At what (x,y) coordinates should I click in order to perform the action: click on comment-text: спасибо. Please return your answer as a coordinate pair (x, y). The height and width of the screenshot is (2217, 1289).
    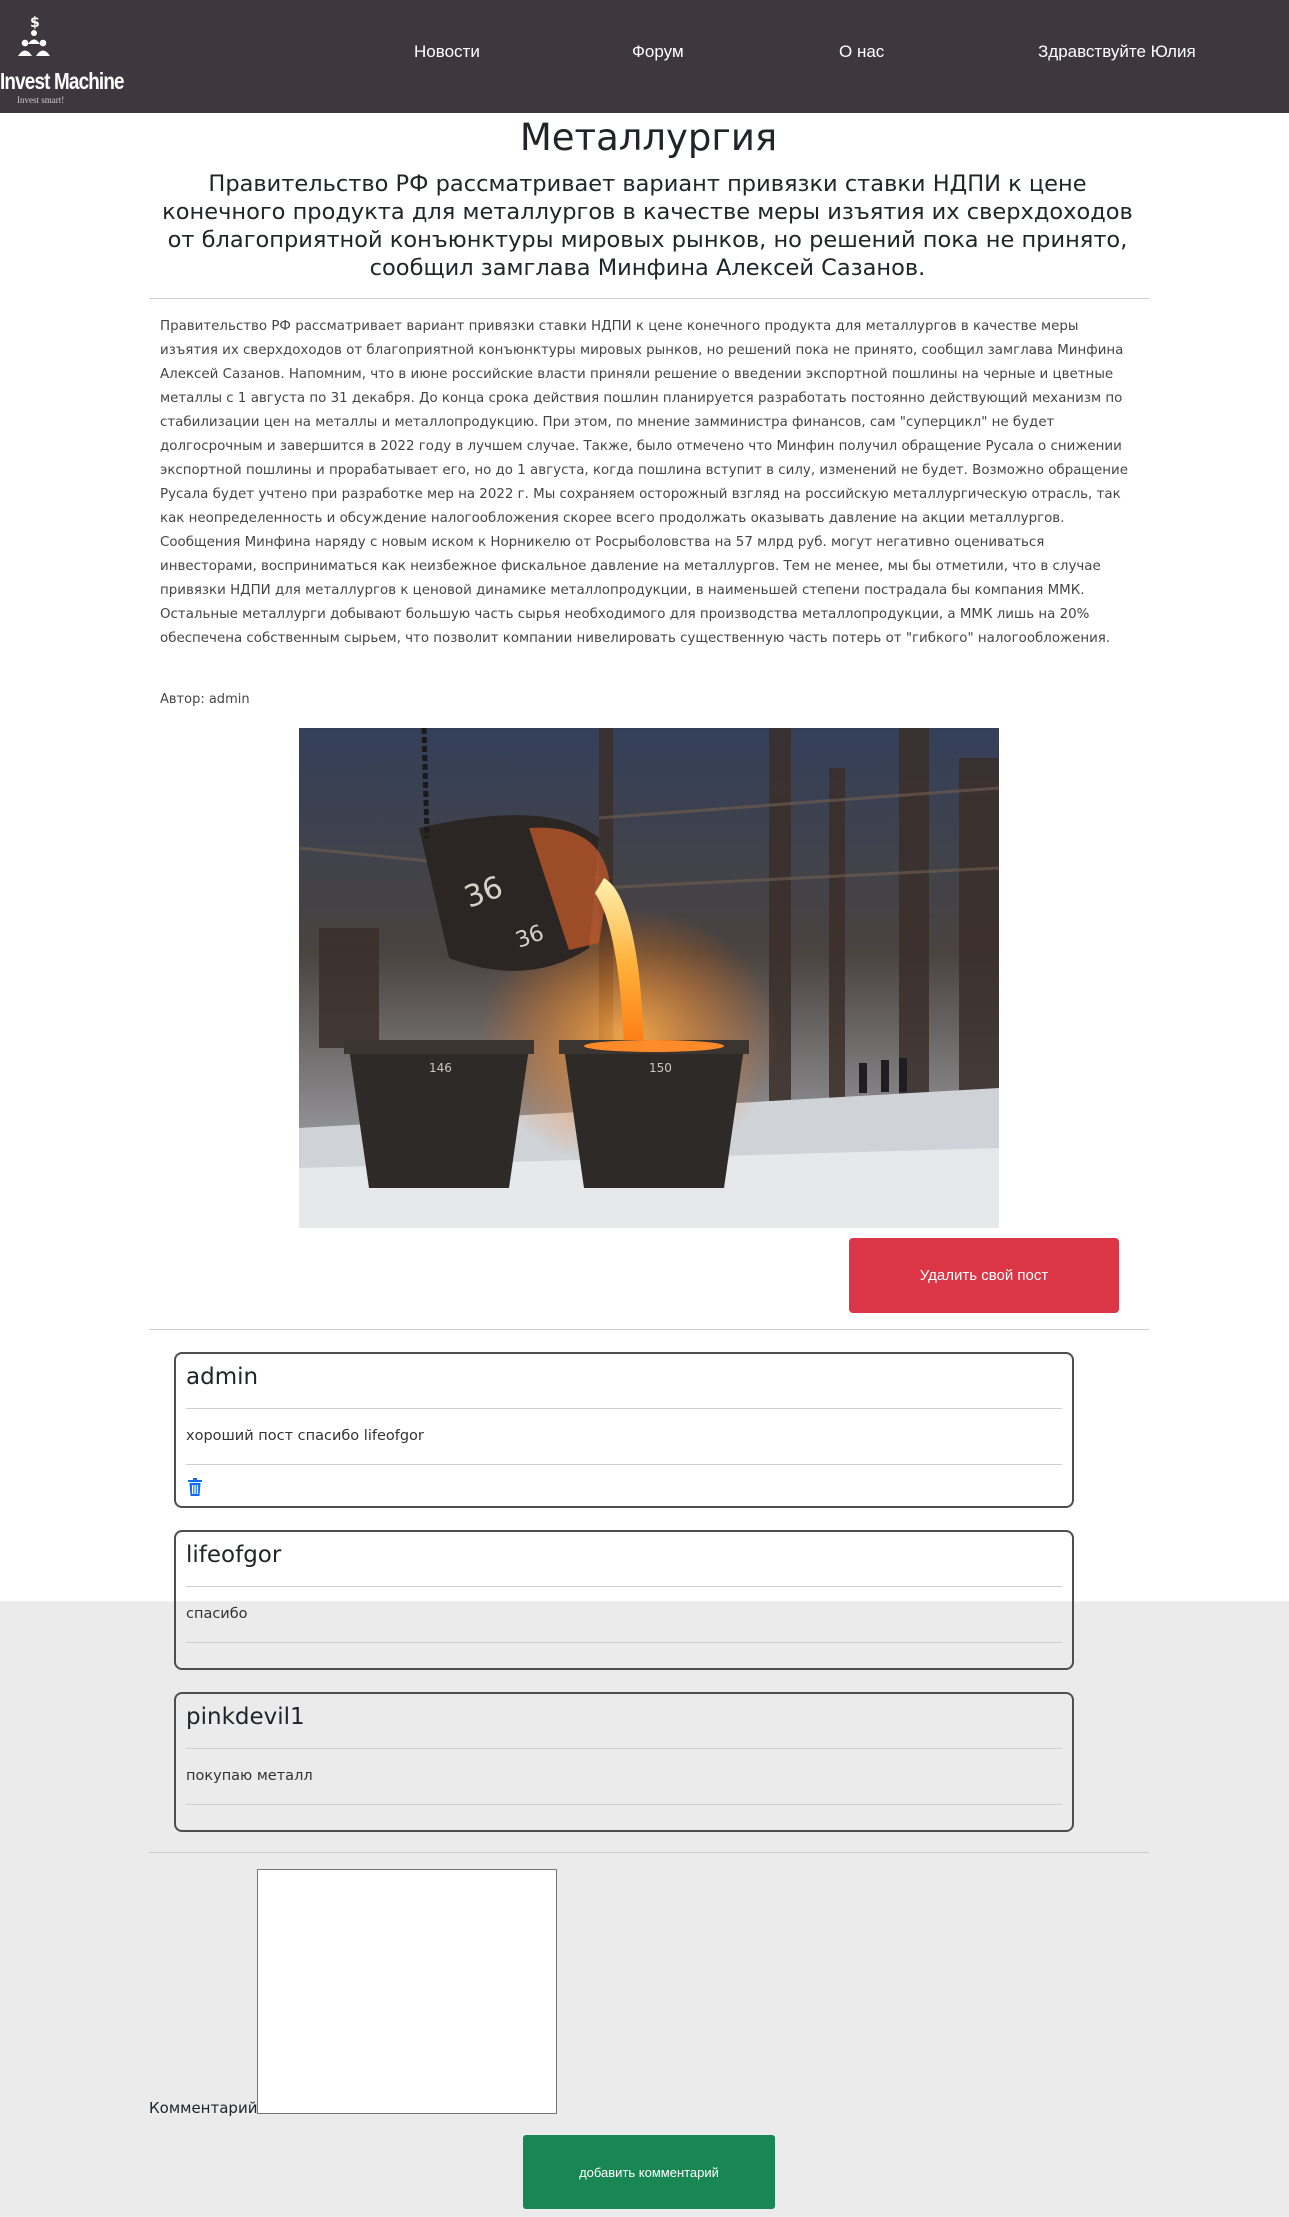
    Looking at the image, I should click on (217, 1614).